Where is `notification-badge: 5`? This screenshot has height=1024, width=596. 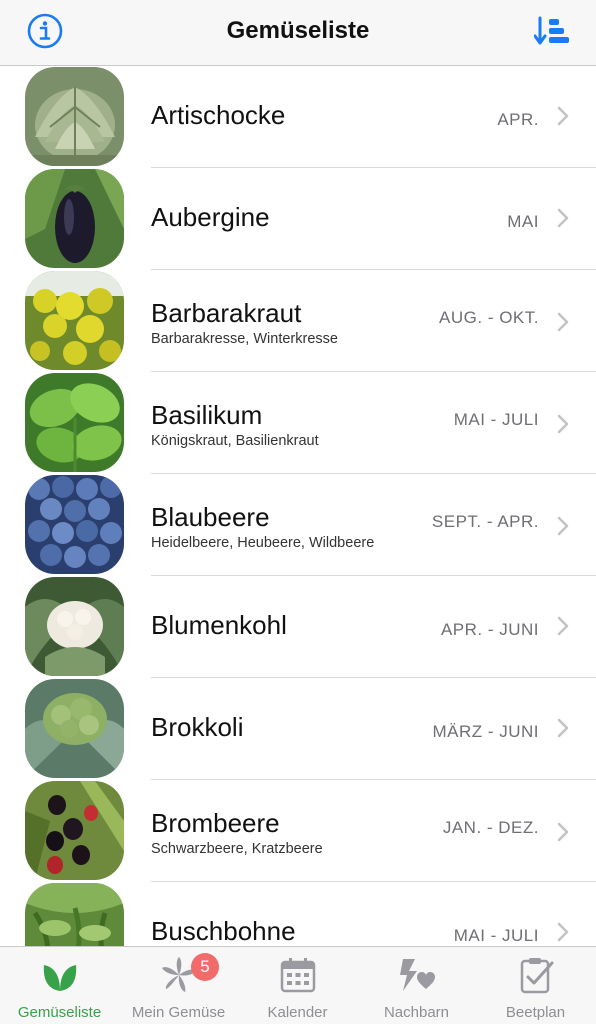 notification-badge: 5 is located at coordinates (205, 967).